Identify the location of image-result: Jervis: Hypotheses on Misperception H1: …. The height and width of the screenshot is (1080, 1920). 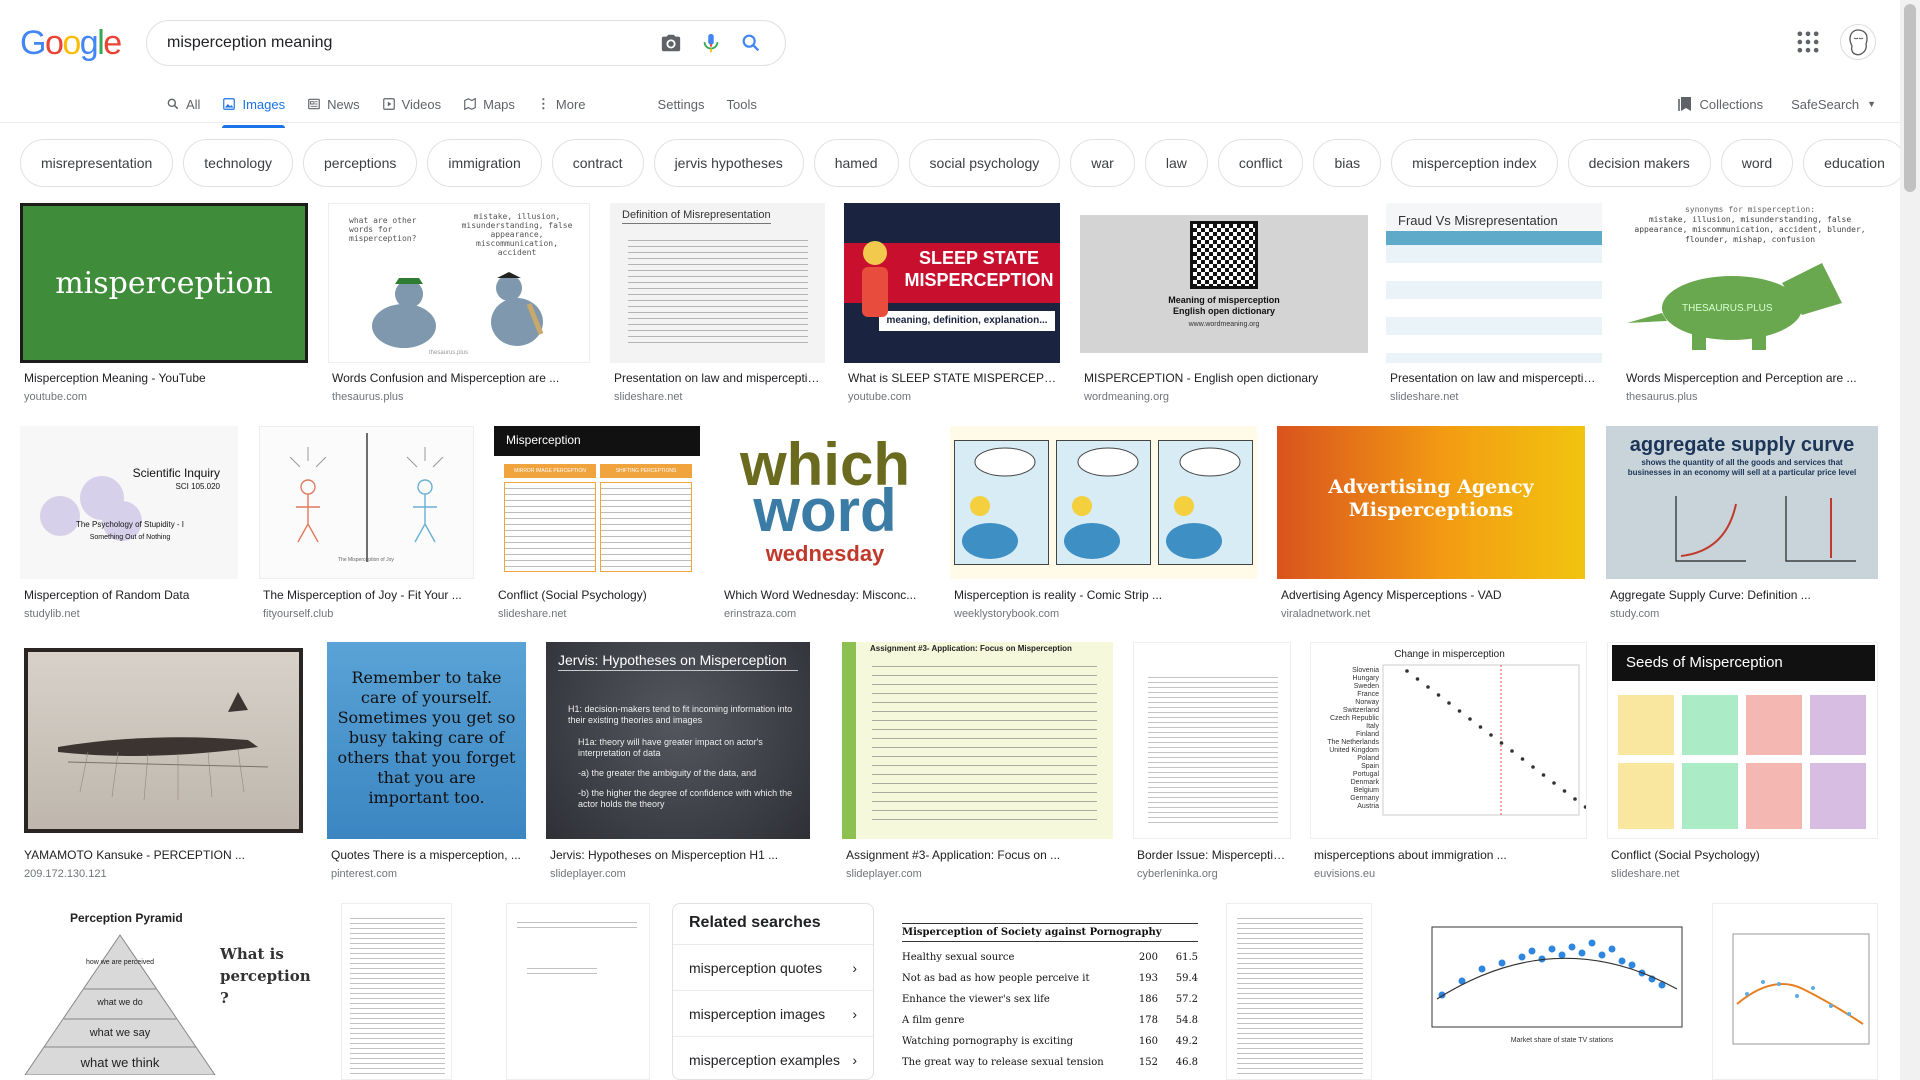
(678, 762).